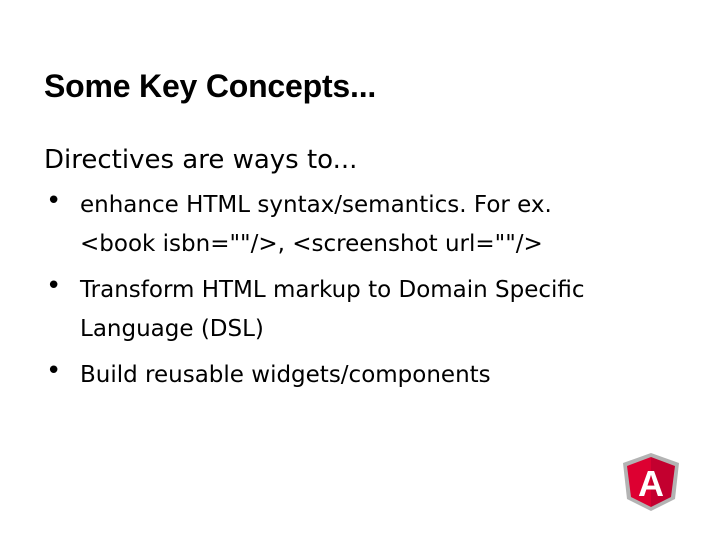 The width and height of the screenshot is (720, 540). Describe the element at coordinates (332, 290) in the screenshot. I see `bullet-text-line: Transform HTML markup to Domain Specific` at that location.